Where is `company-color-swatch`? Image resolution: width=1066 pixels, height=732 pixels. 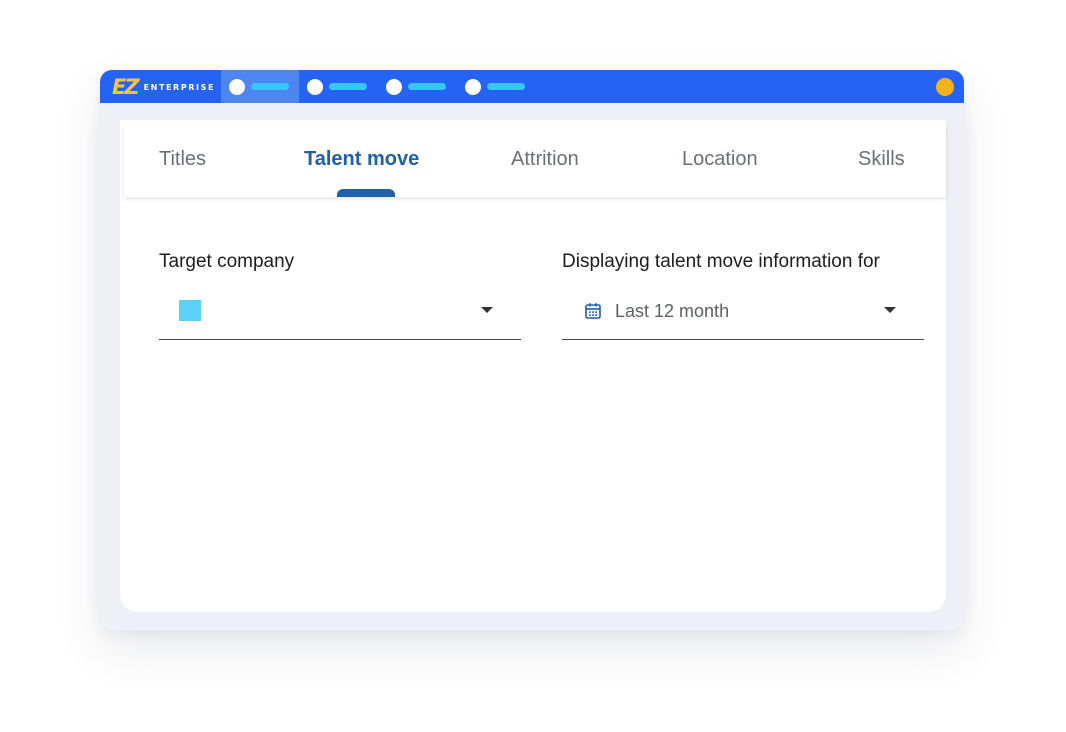
company-color-swatch is located at coordinates (190, 310).